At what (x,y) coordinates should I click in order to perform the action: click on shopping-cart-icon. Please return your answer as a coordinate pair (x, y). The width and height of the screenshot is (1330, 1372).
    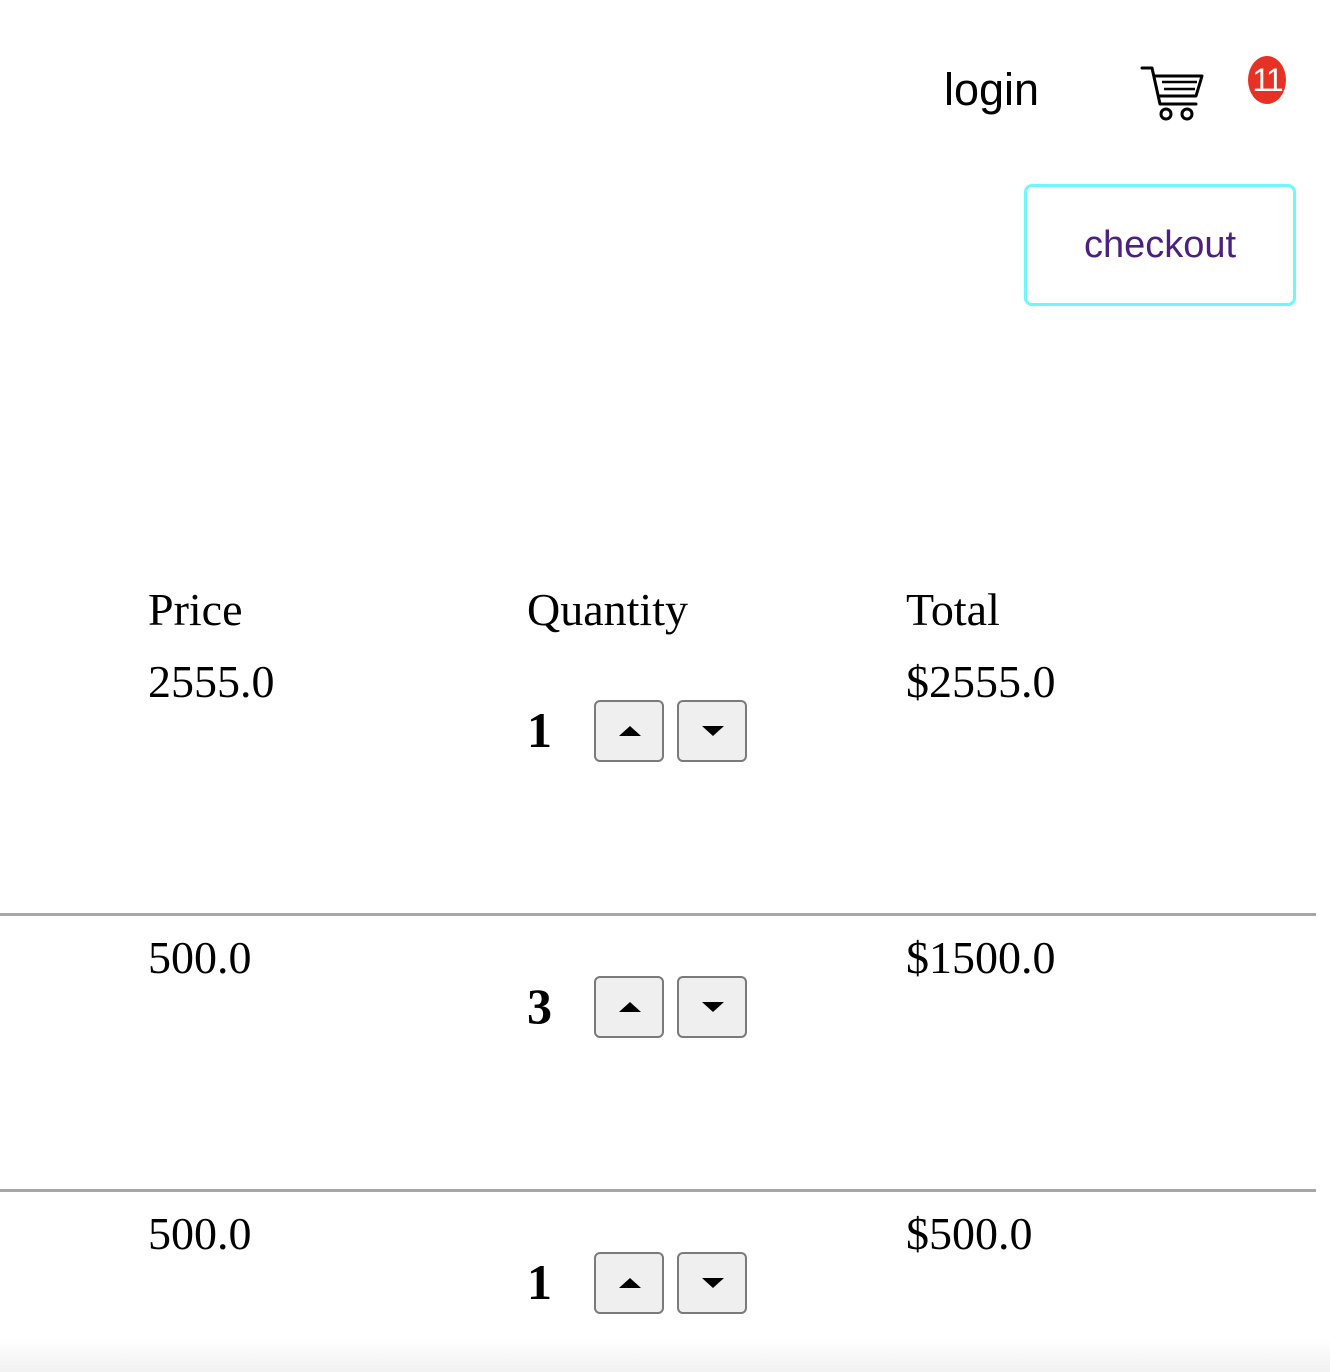
    Looking at the image, I should click on (1173, 92).